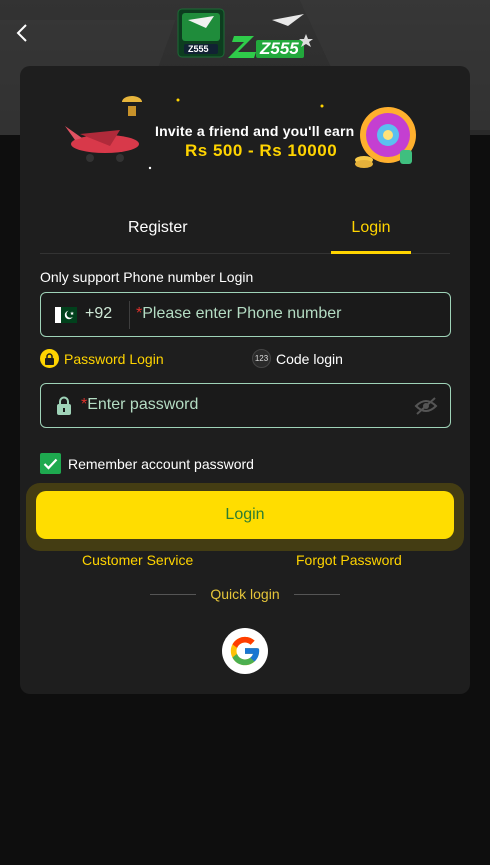 Image resolution: width=490 pixels, height=865 pixels. Describe the element at coordinates (286, 315) in the screenshot. I see `phone-input` at that location.